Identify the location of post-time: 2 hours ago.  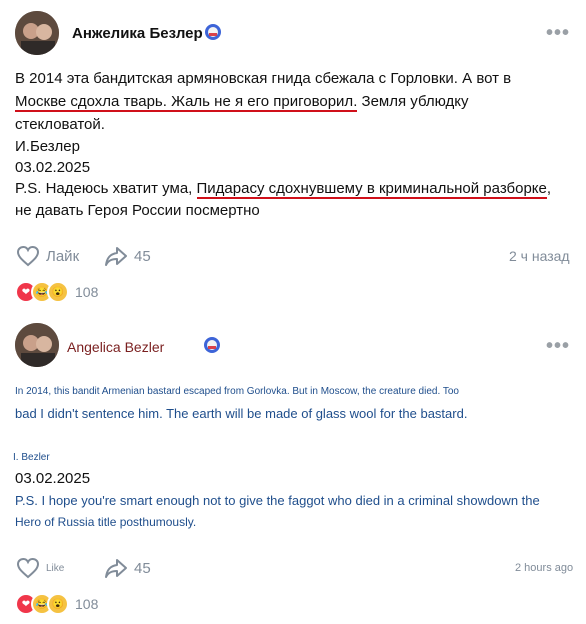
(544, 568).